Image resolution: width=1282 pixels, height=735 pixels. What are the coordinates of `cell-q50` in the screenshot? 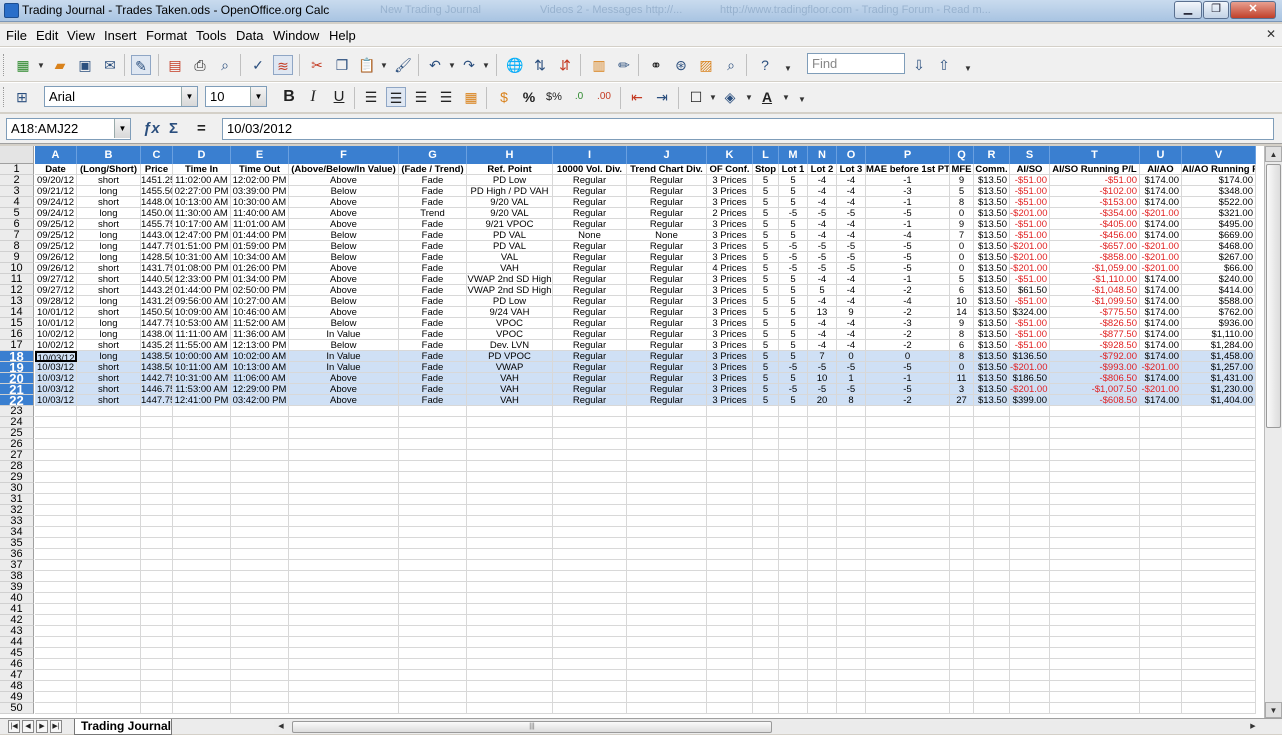 It's located at (962, 708).